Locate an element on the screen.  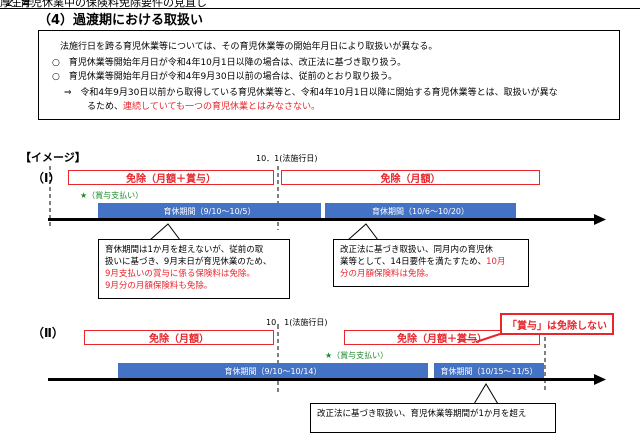
case2-callout: 改正法に基づき取扱い、育児休業等期間が1か月を超え is located at coordinates (433, 418).